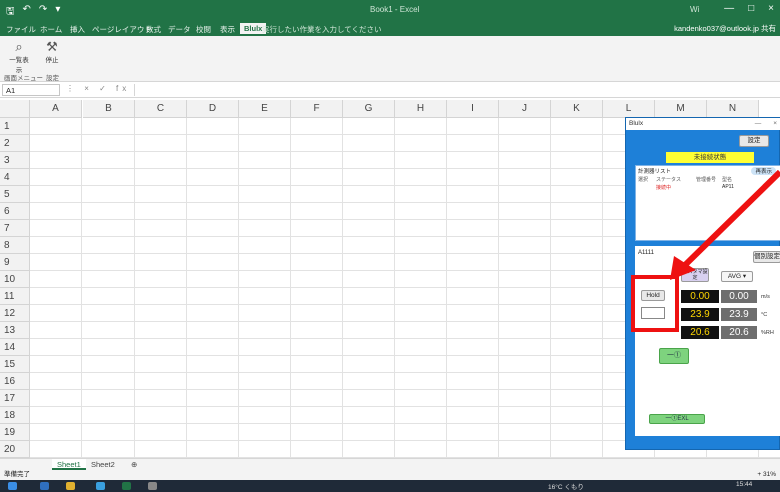 Image resolution: width=780 pixels, height=492 pixels. I want to click on column-header-a: A, so click(56, 109).